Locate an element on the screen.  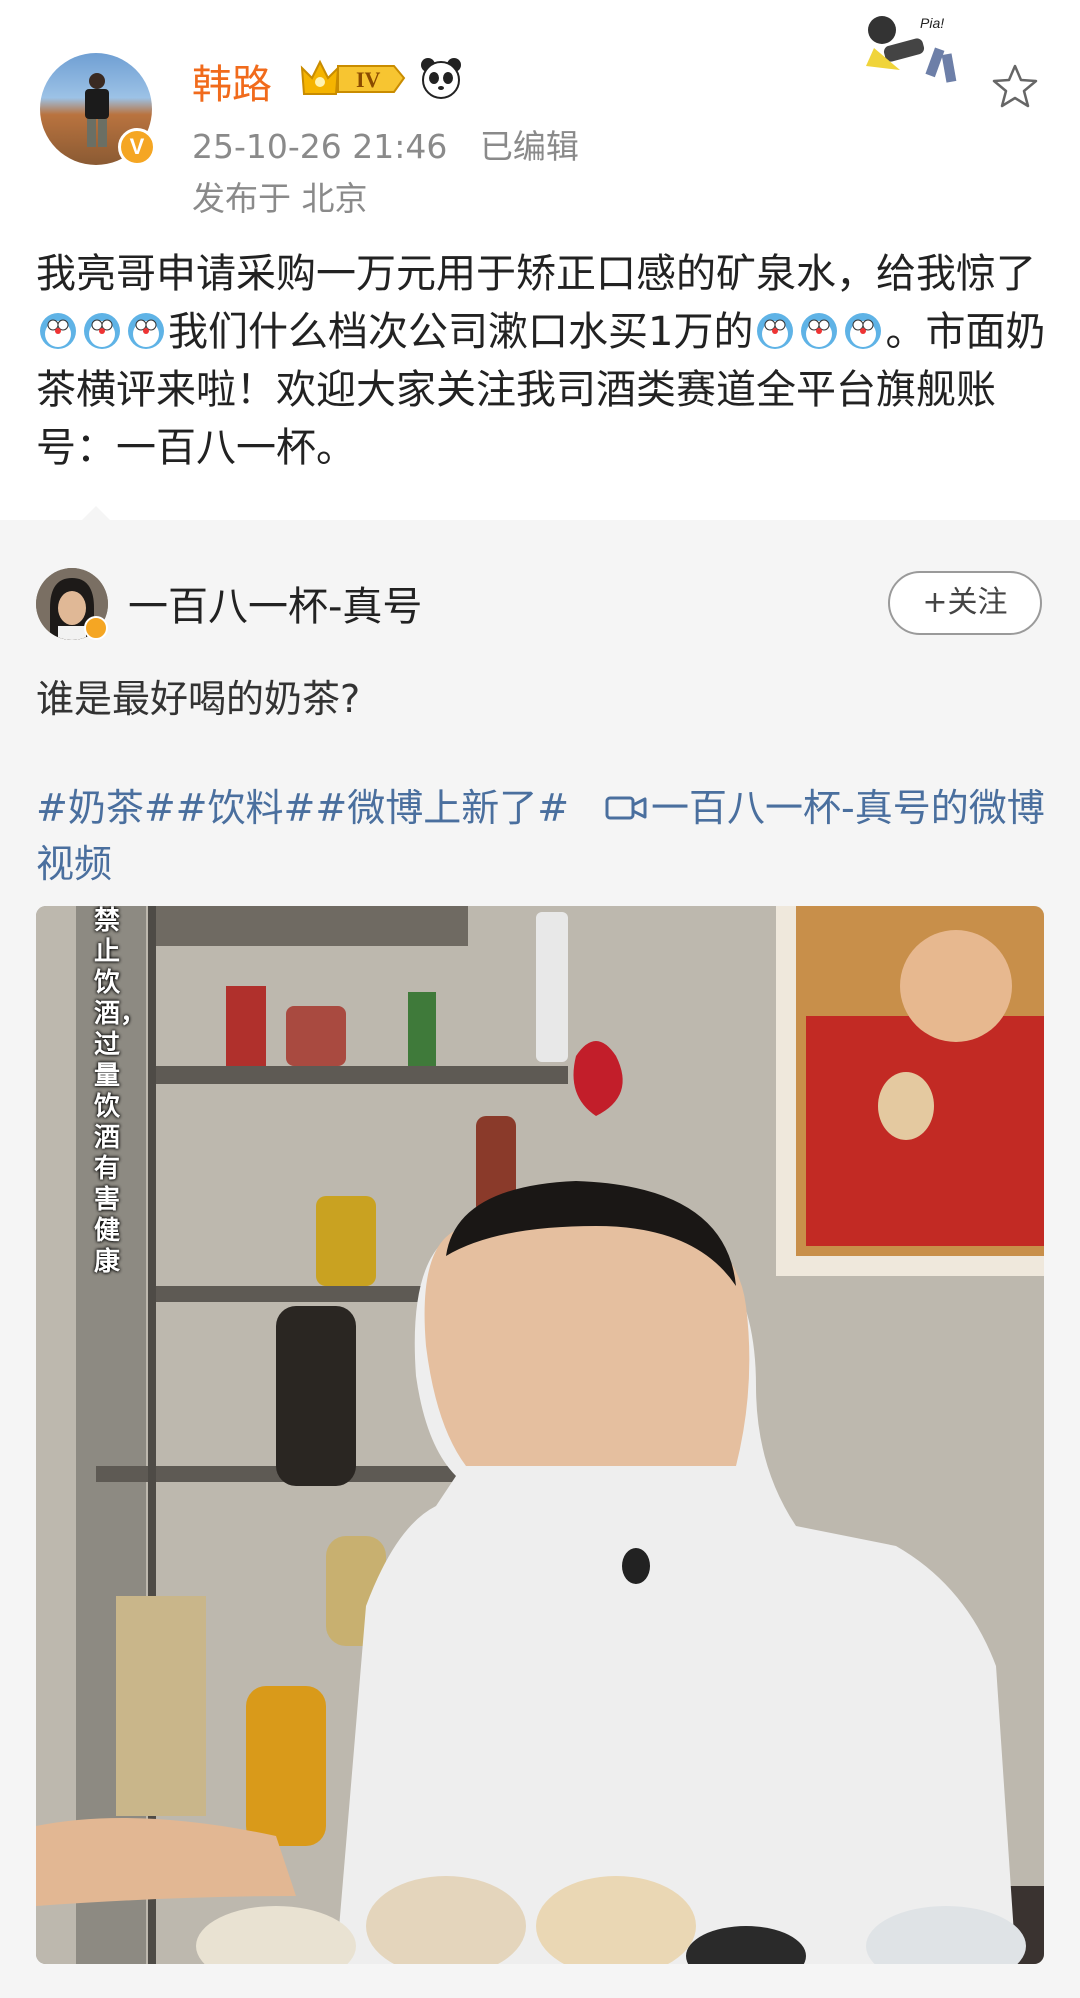
post-text-part2: 我们什么档次公司漱口水买1万的 is located at coordinates (461, 332).